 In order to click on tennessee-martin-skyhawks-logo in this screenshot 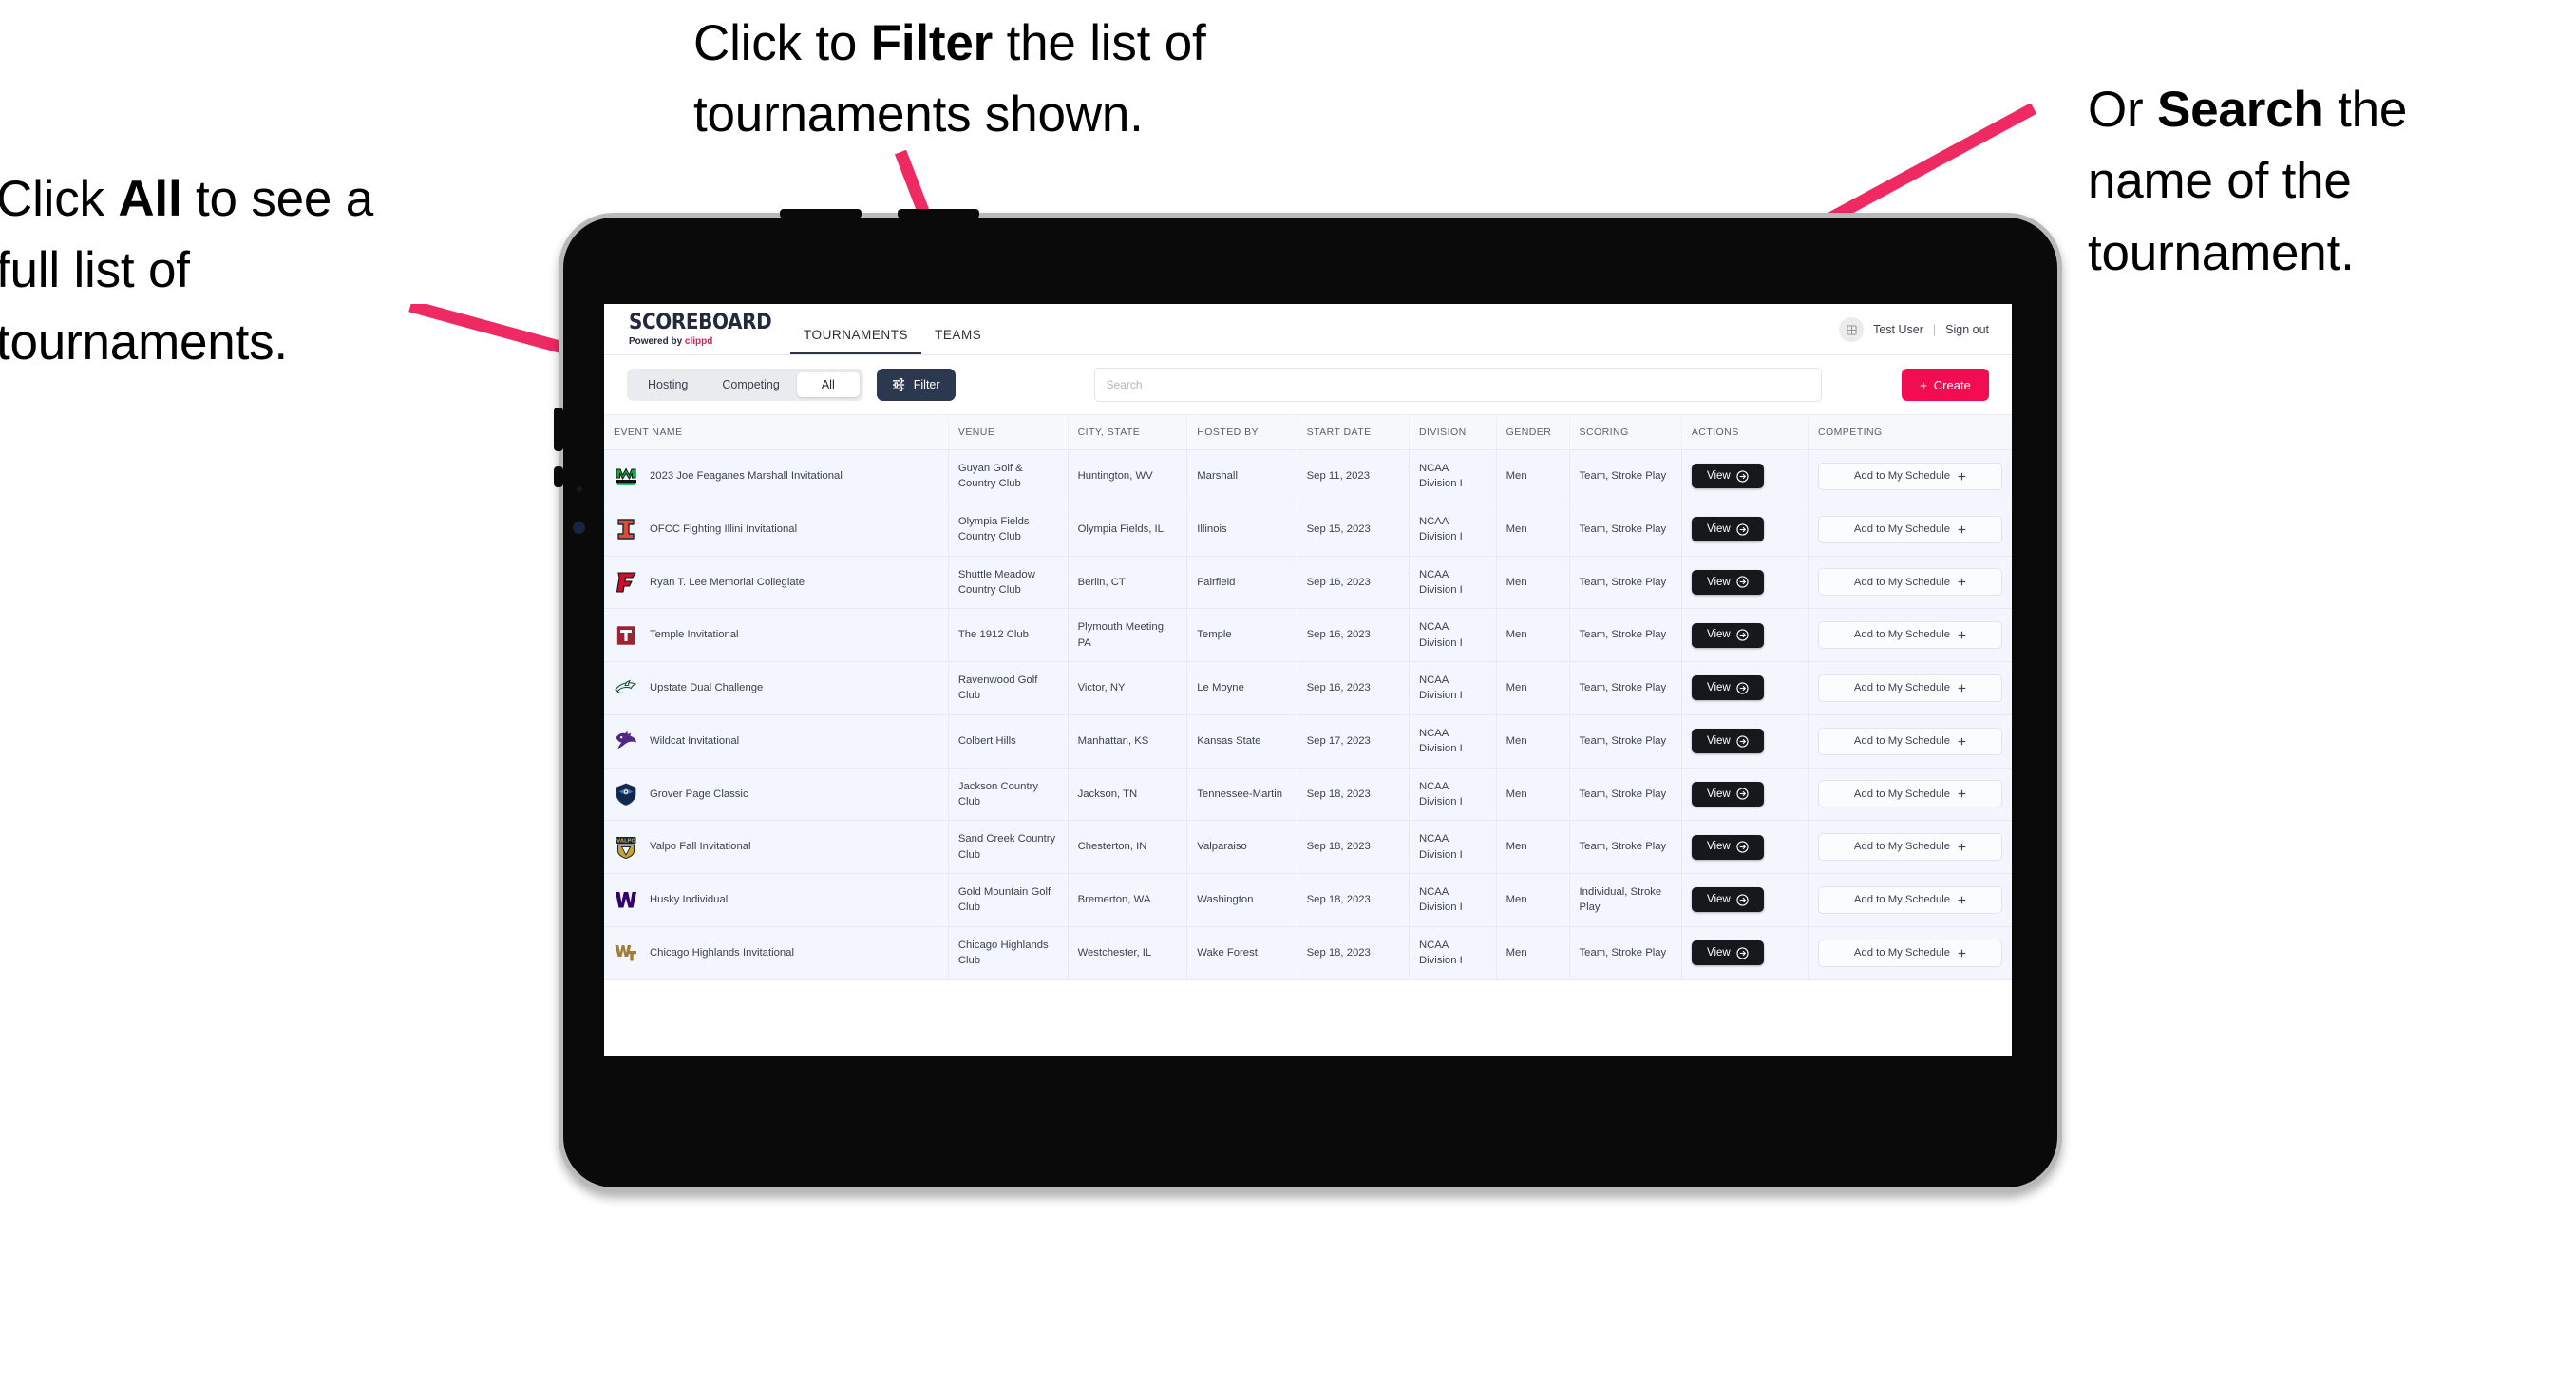, I will do `click(626, 794)`.